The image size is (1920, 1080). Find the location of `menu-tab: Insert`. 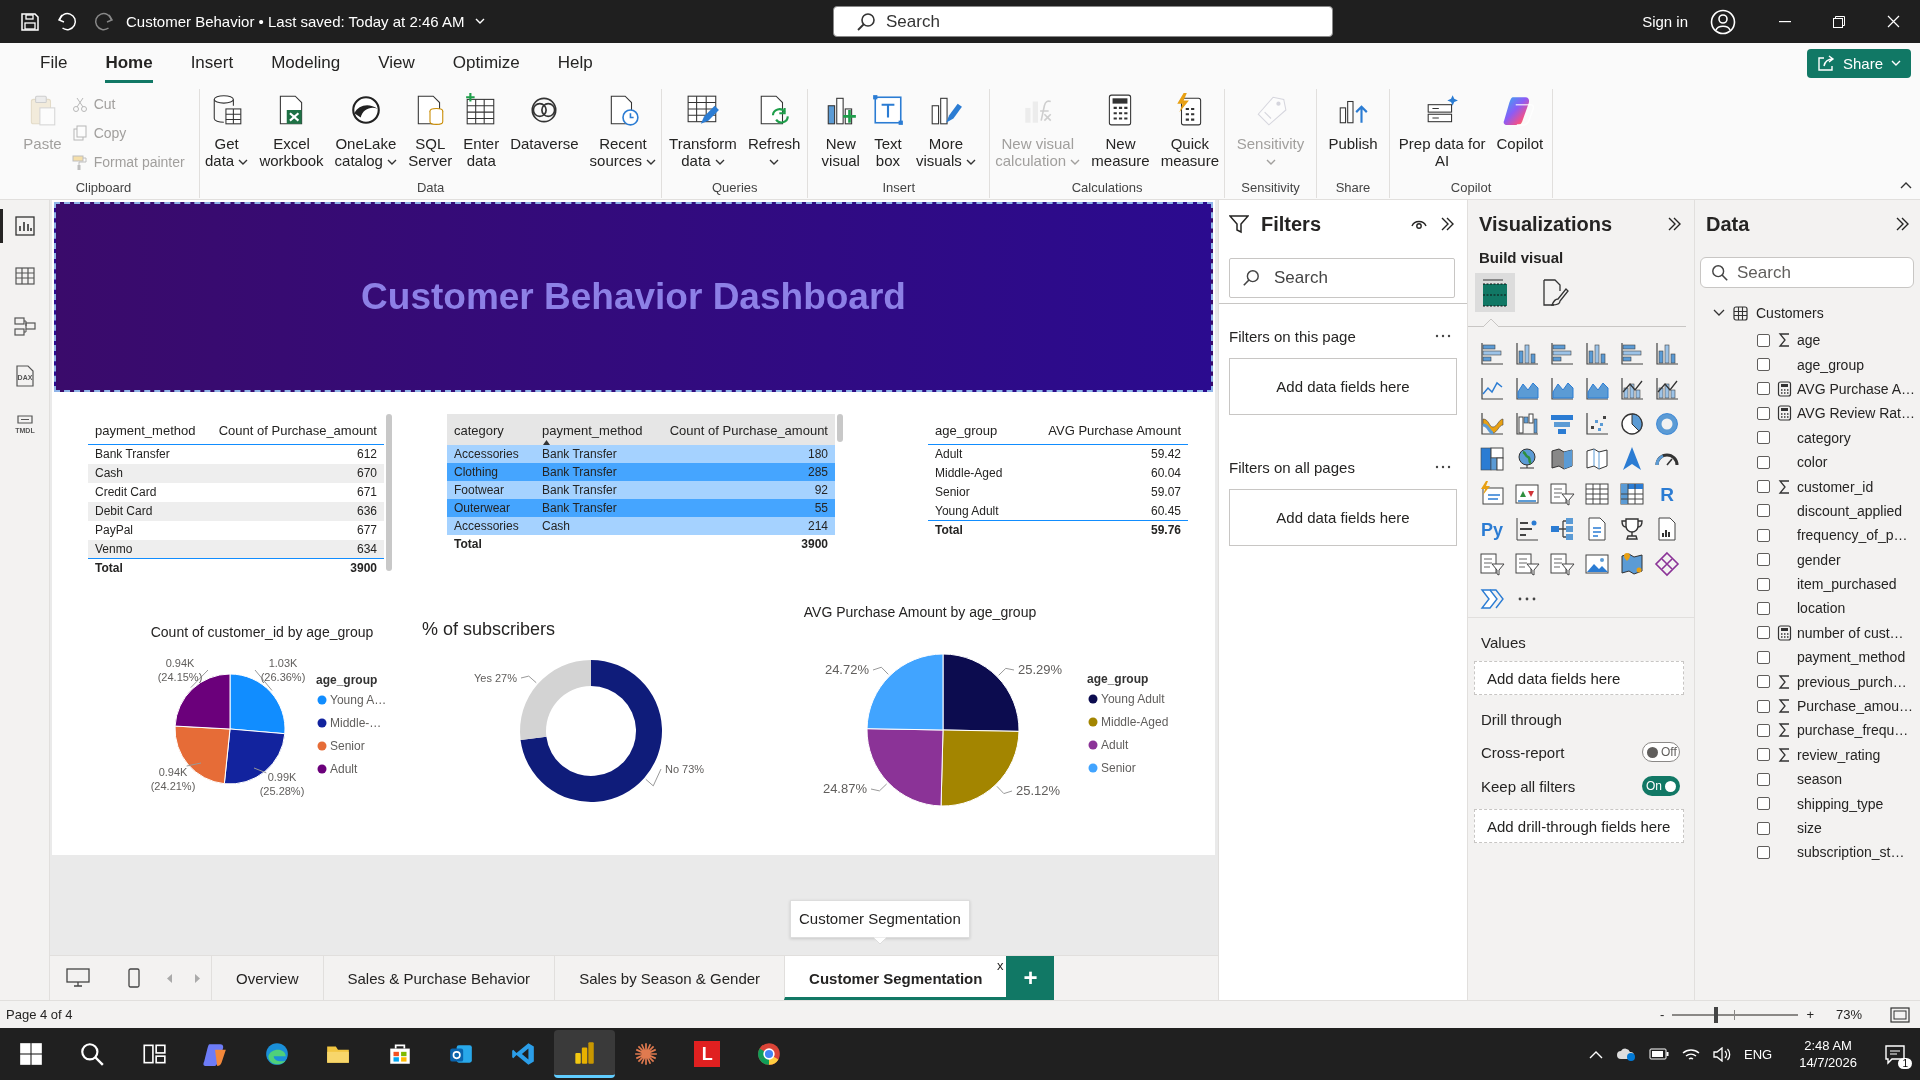

menu-tab: Insert is located at coordinates (212, 63).